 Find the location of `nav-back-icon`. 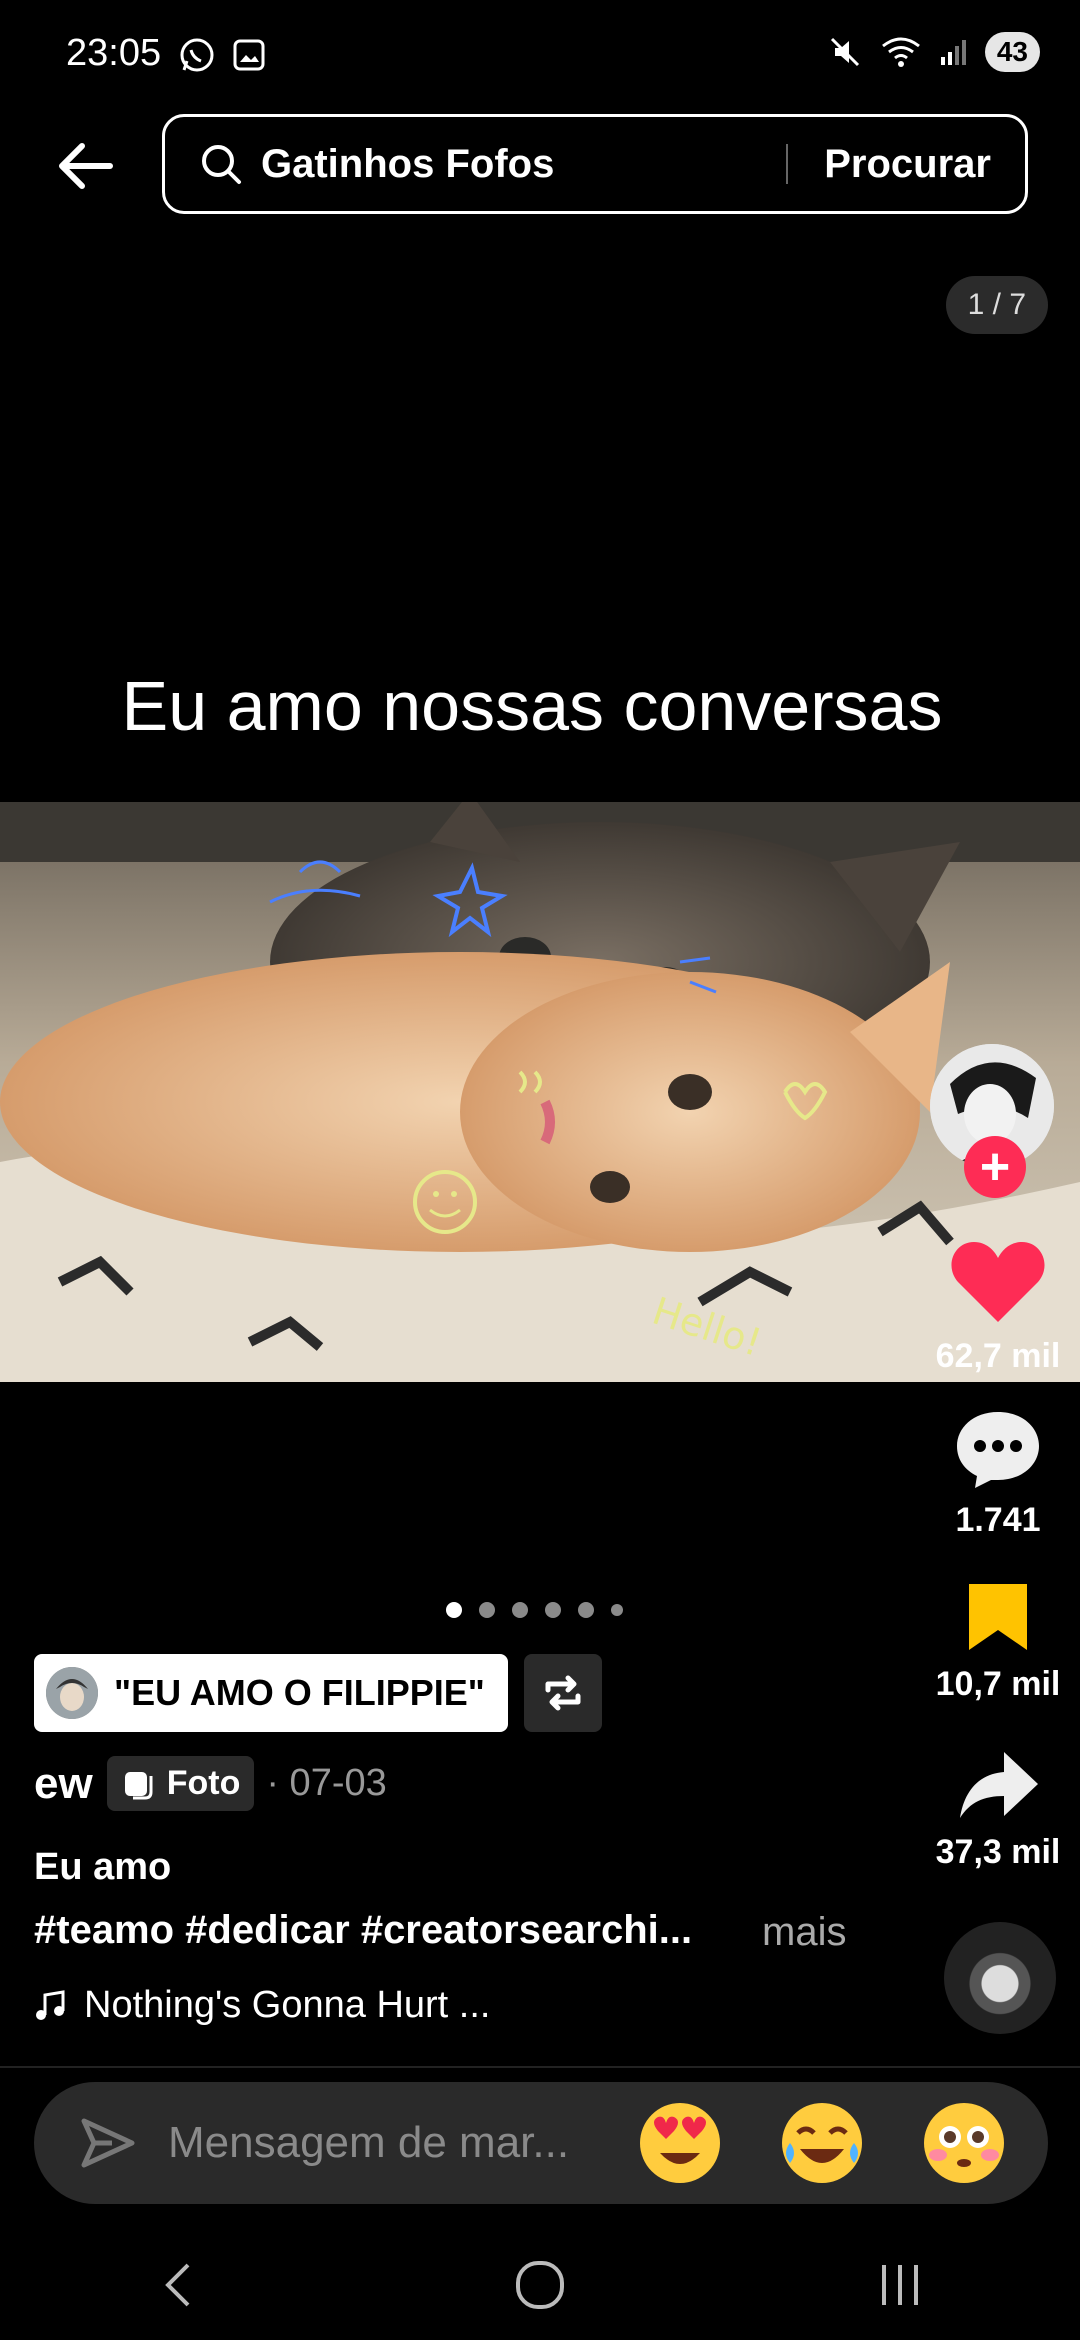

nav-back-icon is located at coordinates (180, 2285).